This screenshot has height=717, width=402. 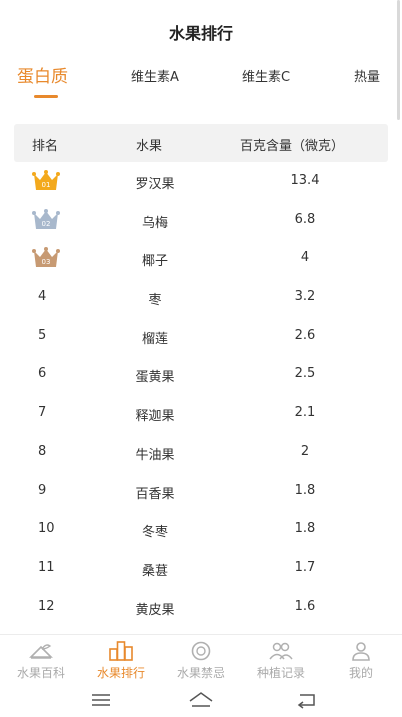 What do you see at coordinates (46, 218) in the screenshot?
I see `silver-crown-icon: 02` at bounding box center [46, 218].